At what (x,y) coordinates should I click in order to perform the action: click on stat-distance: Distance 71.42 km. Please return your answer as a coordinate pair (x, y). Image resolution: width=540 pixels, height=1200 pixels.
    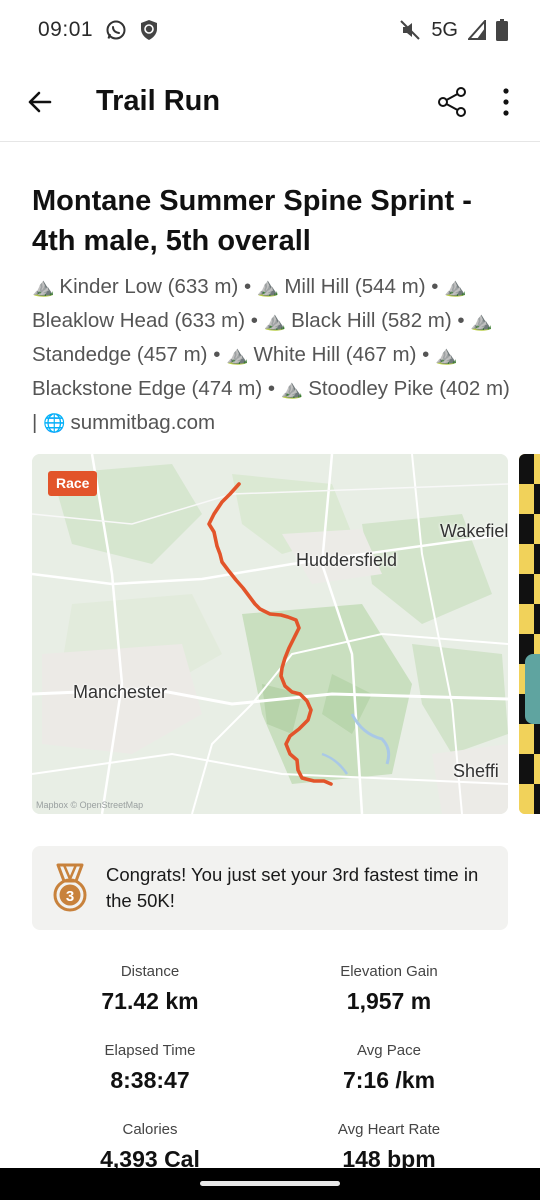
    Looking at the image, I should click on (150, 989).